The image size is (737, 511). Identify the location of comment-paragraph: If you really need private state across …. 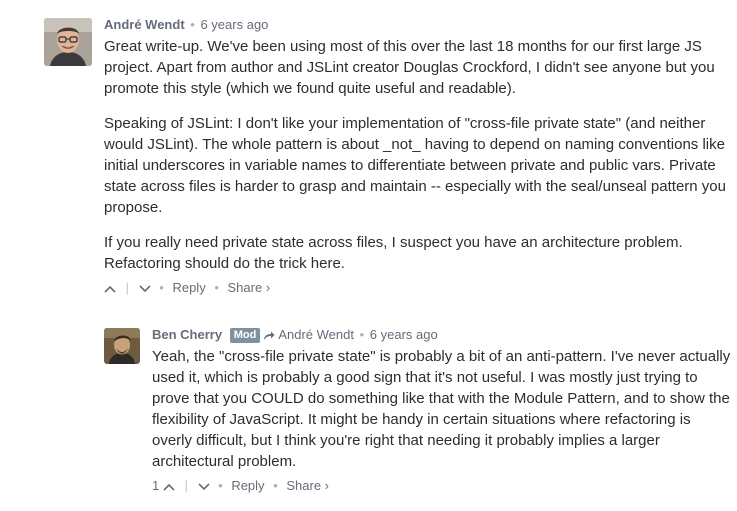
(393, 253).